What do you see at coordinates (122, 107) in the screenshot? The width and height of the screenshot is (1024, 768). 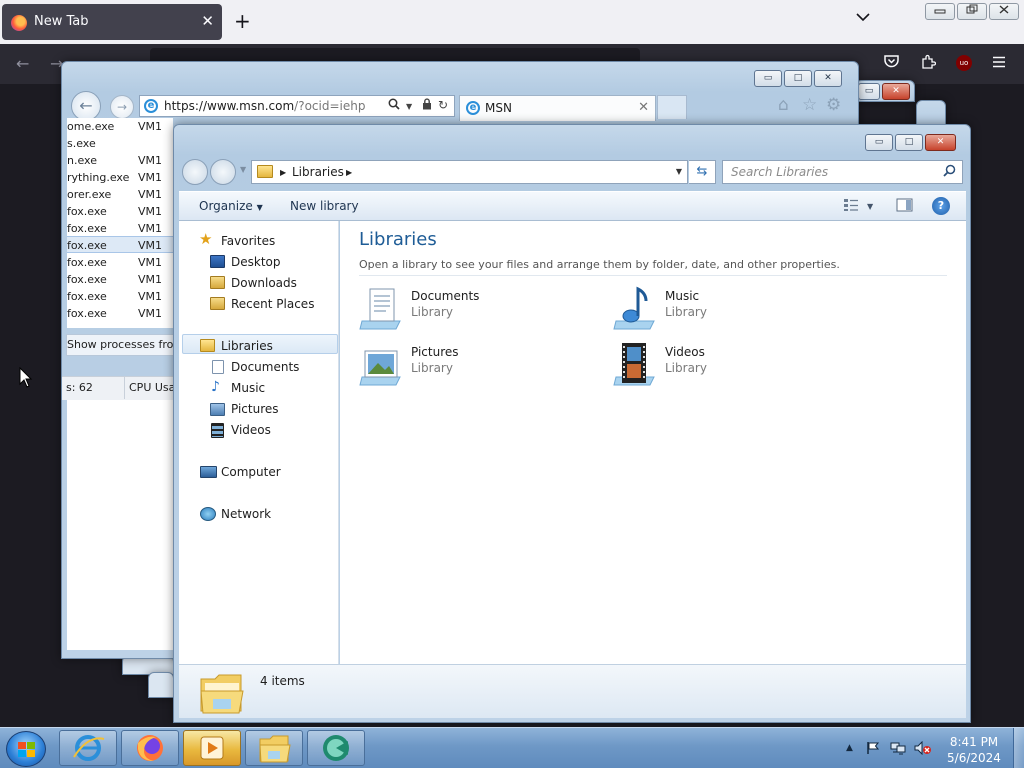 I see `ie-forward-button: →` at bounding box center [122, 107].